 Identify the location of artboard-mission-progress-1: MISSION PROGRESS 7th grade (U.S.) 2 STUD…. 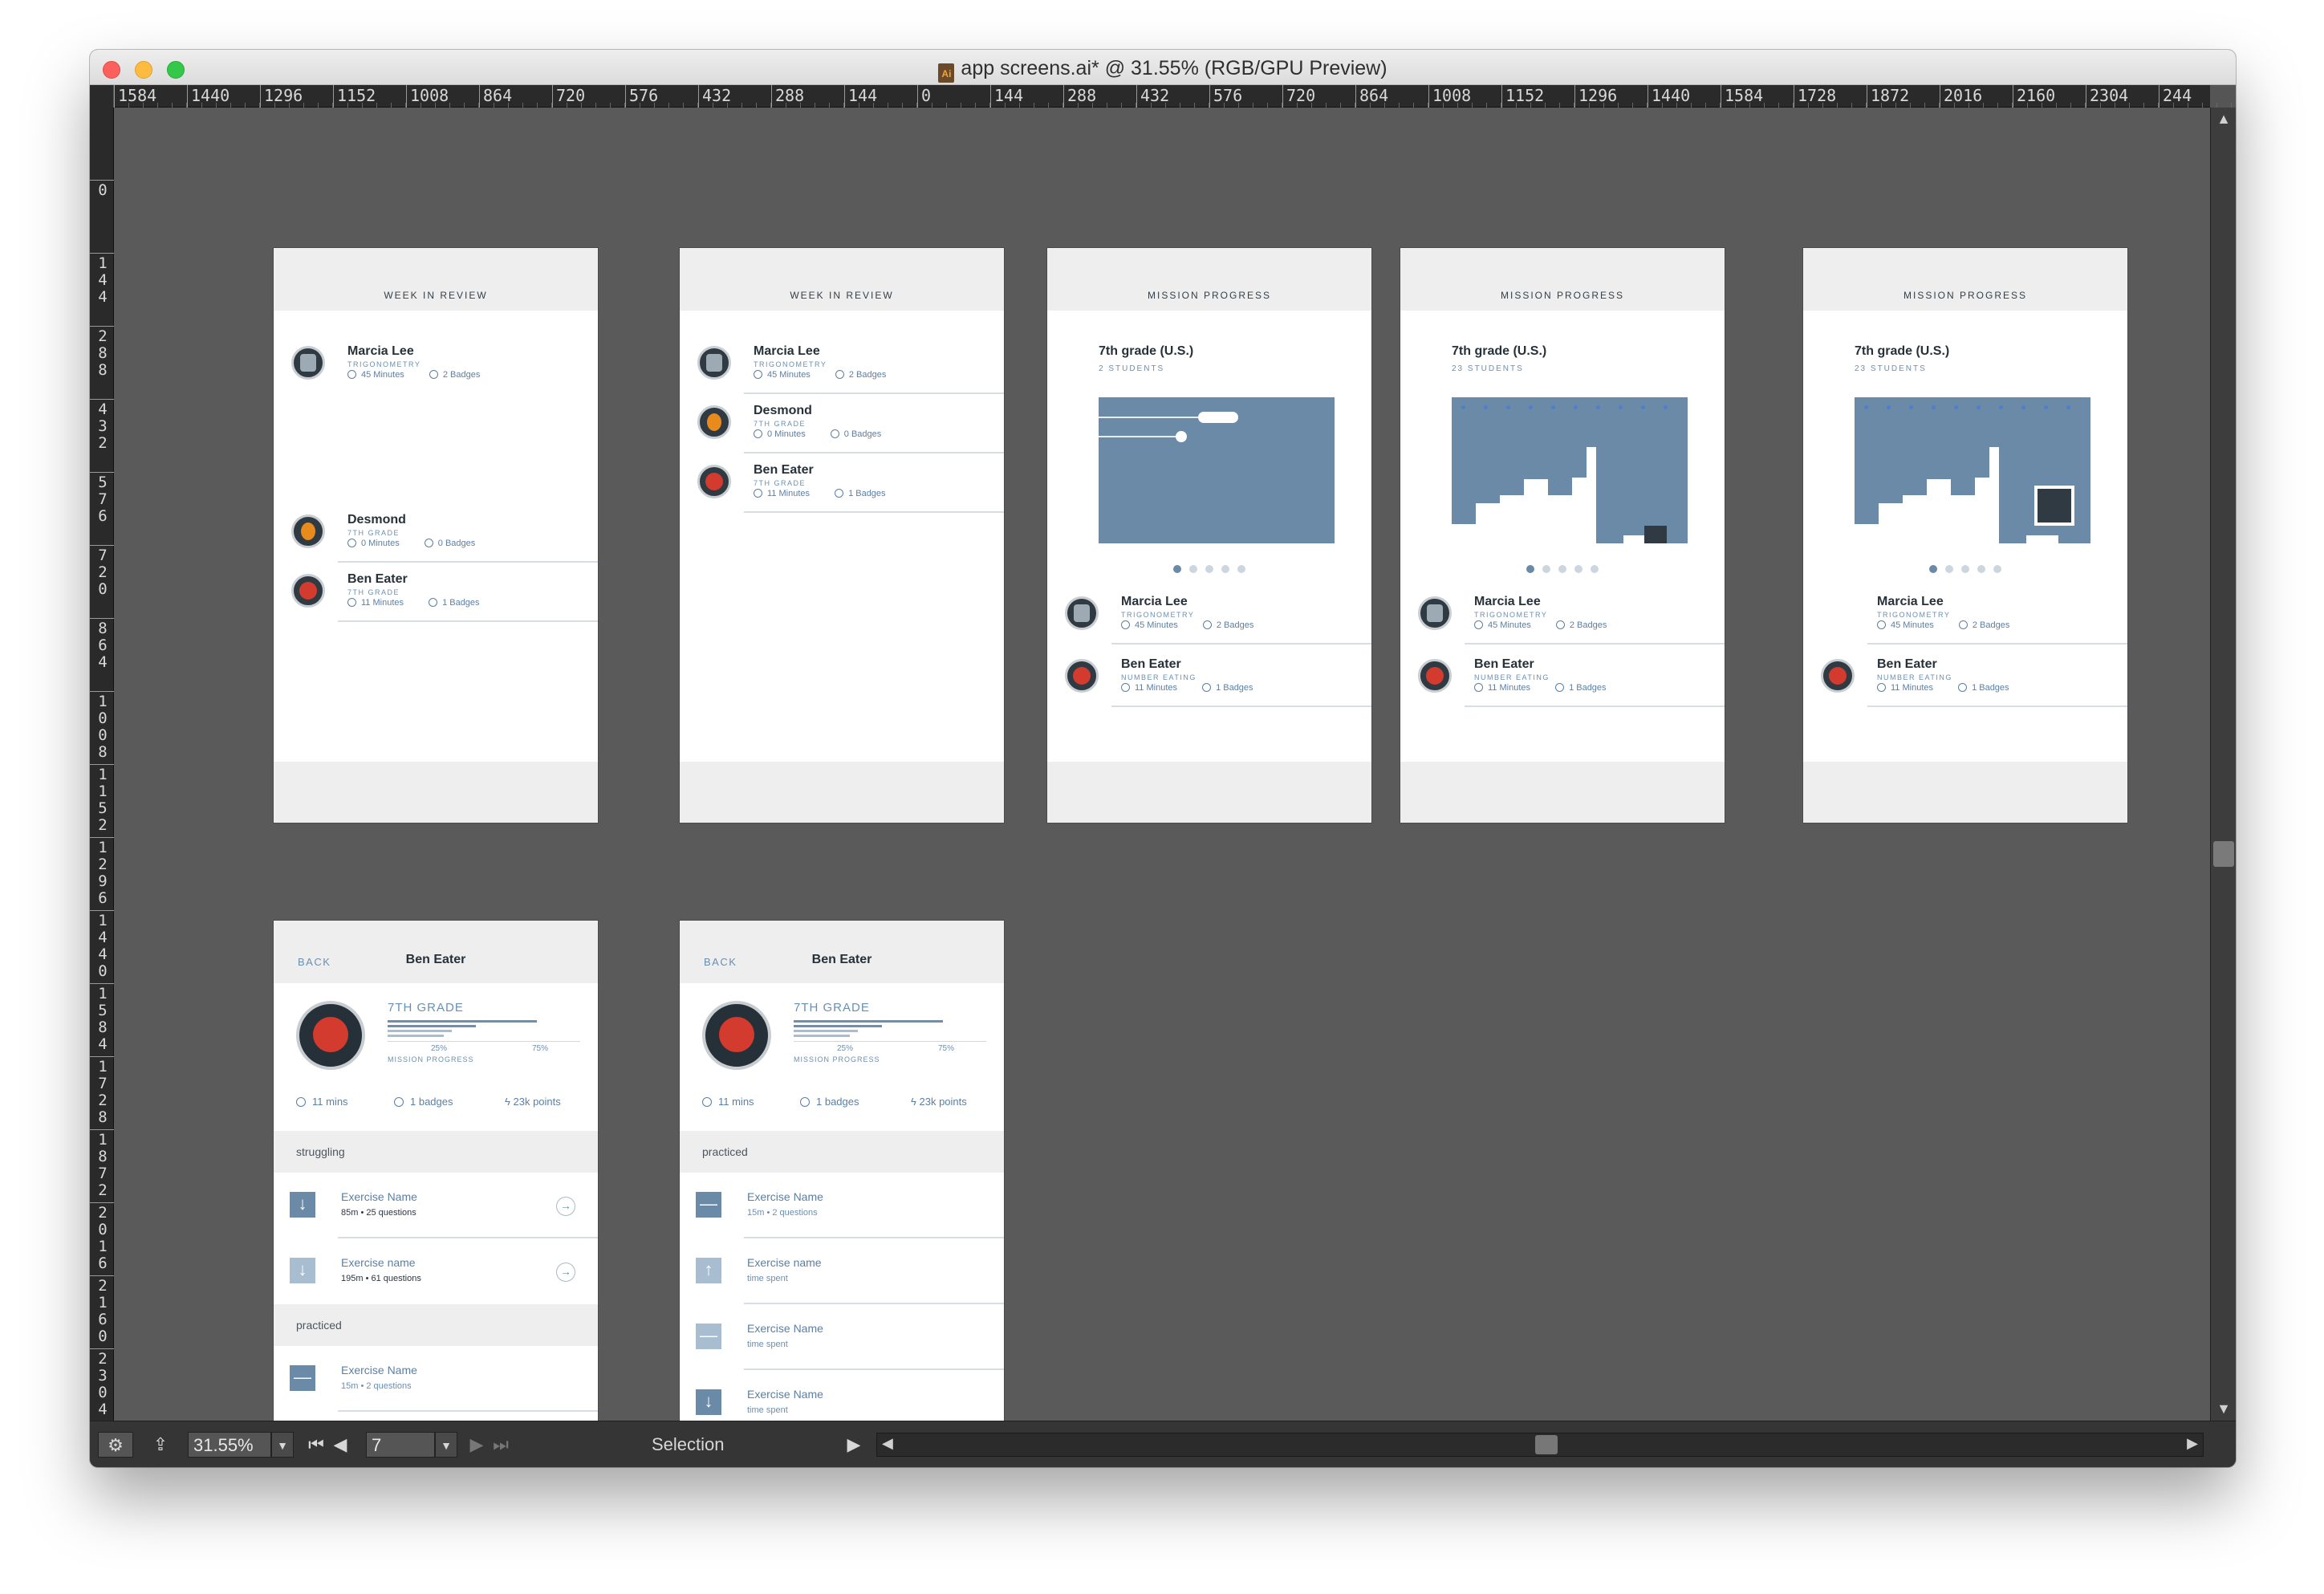
(1209, 535).